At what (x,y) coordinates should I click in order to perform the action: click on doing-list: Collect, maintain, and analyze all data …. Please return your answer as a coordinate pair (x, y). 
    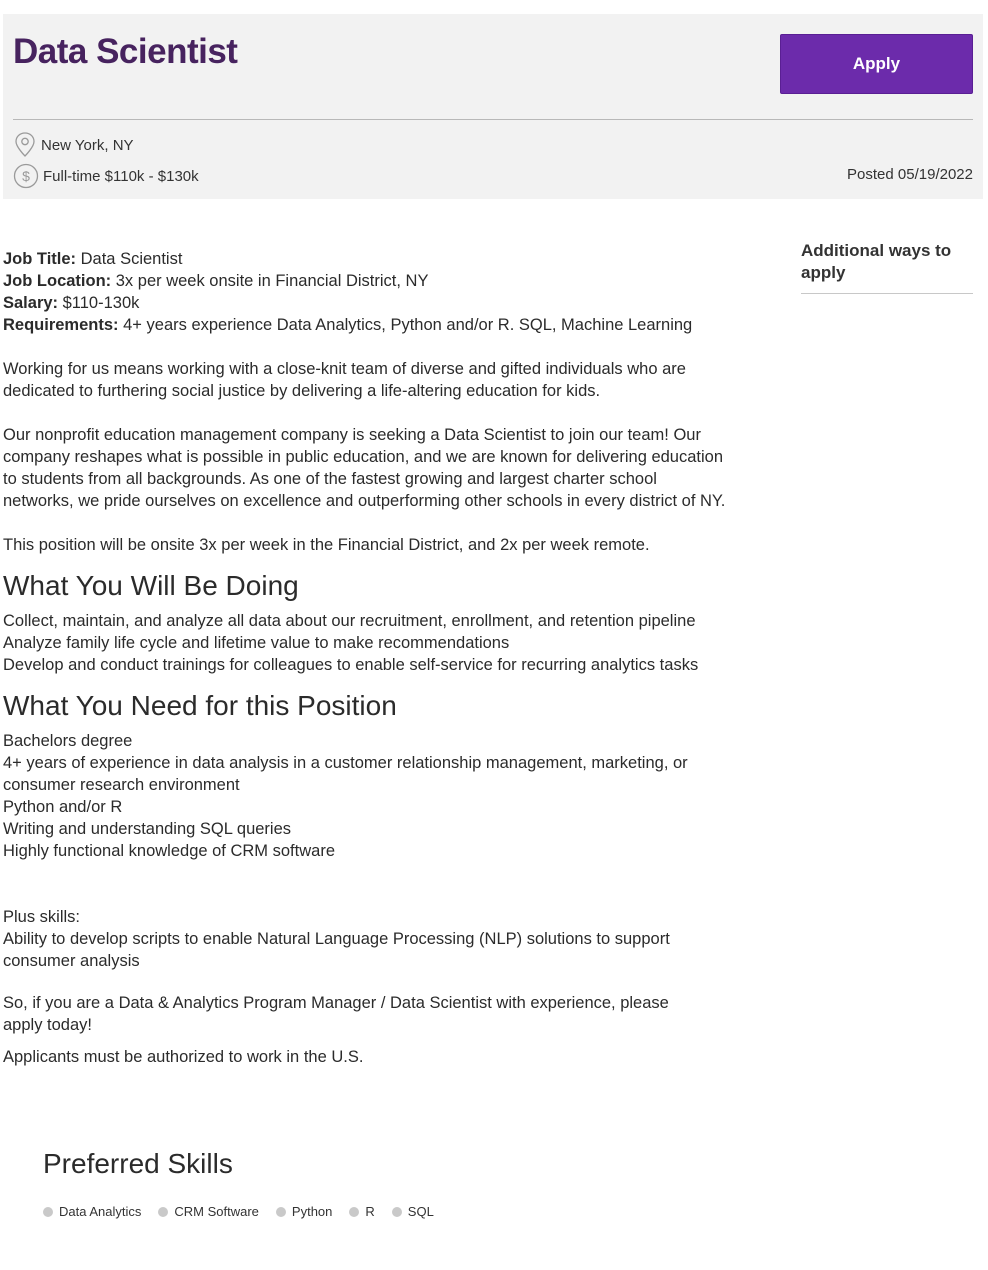
    Looking at the image, I should click on (373, 643).